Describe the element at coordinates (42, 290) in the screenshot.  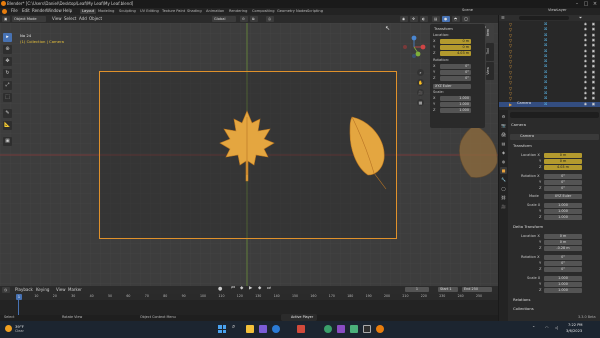
I see `timeline-menu-keying: Keying` at that location.